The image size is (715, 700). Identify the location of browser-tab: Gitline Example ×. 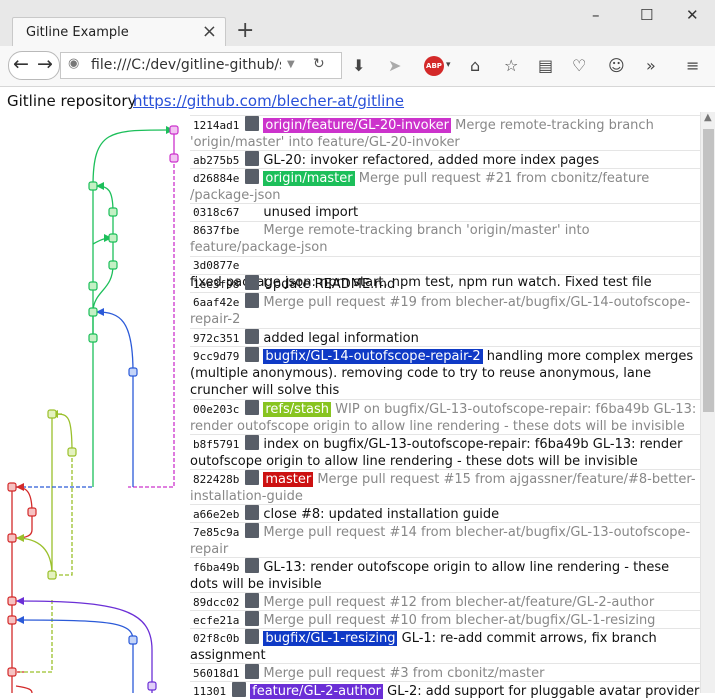
(119, 32).